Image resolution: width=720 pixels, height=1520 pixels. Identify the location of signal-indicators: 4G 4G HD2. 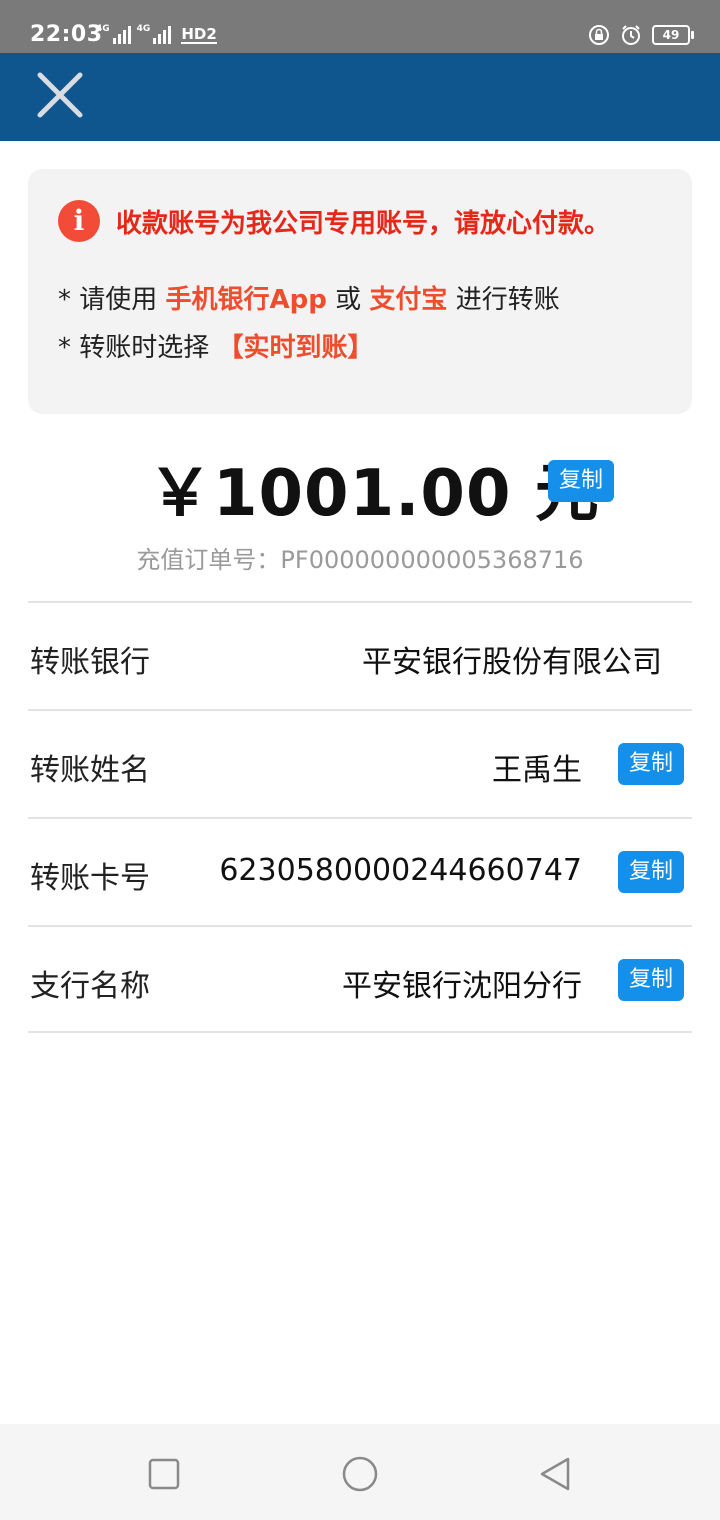
(156, 34).